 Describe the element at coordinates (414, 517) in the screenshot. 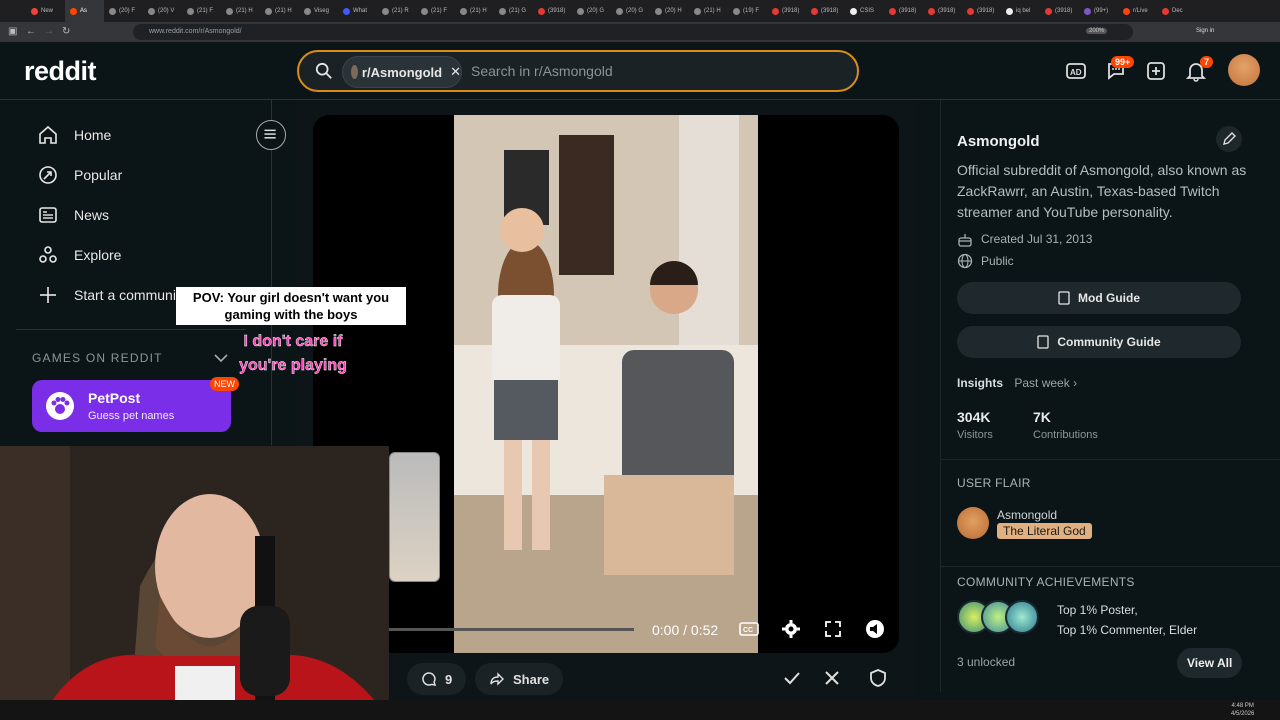

I see `video-thumbnail-preview` at that location.